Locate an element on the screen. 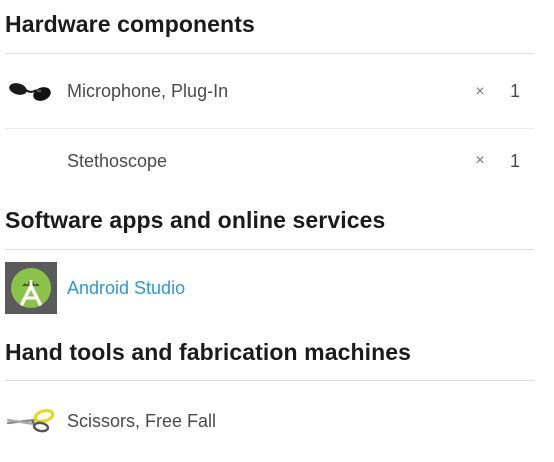 The image size is (554, 462). item-name: Microphone, Plug-In is located at coordinates (268, 91).